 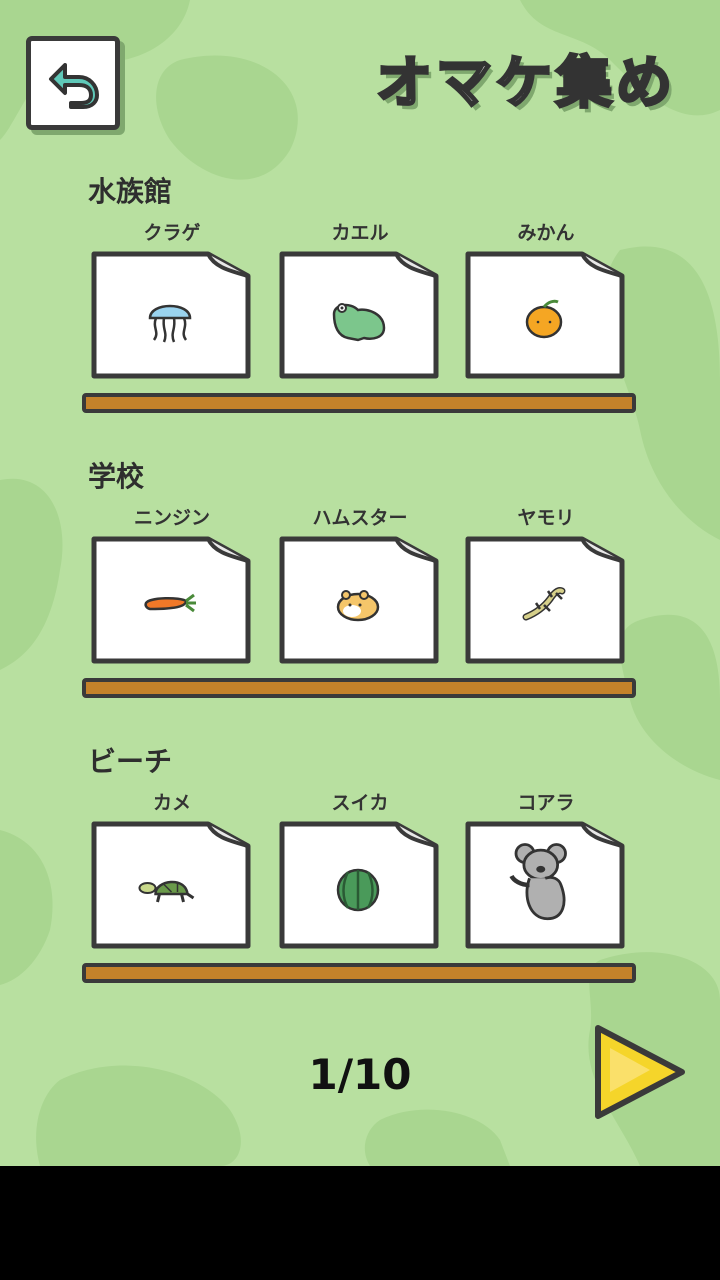 I want to click on item-label: スイカ, so click(x=360, y=803).